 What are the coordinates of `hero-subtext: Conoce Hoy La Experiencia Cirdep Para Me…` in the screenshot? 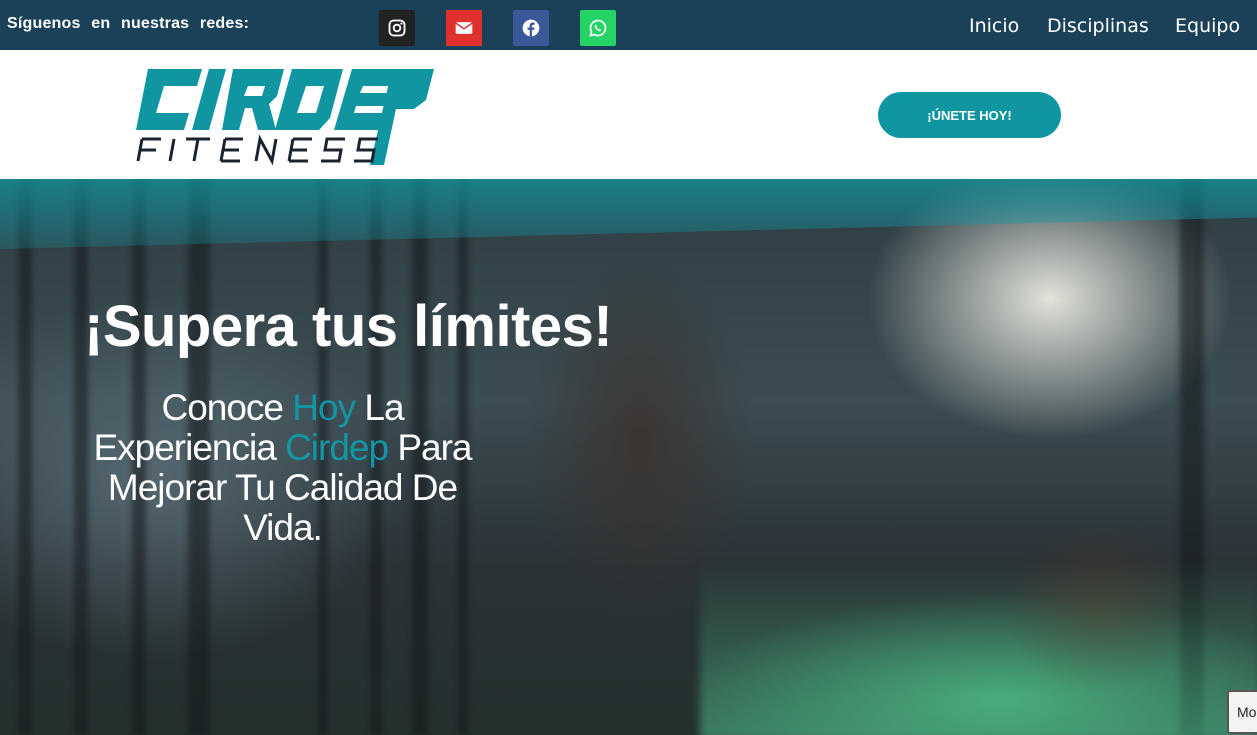 It's located at (282, 467).